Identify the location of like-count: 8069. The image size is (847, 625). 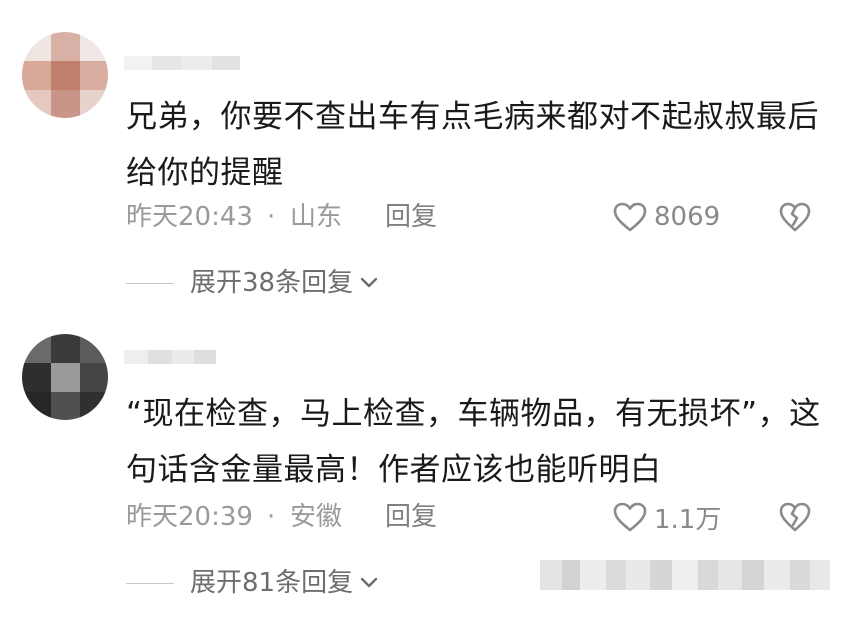
(687, 217).